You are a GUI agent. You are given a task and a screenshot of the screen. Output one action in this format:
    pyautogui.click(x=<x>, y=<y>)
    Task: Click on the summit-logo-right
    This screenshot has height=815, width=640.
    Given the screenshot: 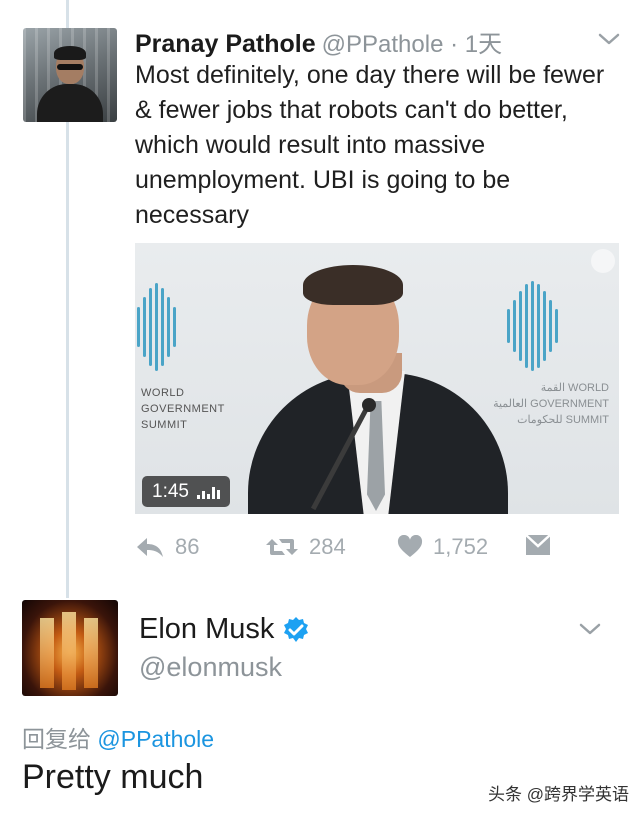 What is the action you would take?
    pyautogui.click(x=532, y=326)
    